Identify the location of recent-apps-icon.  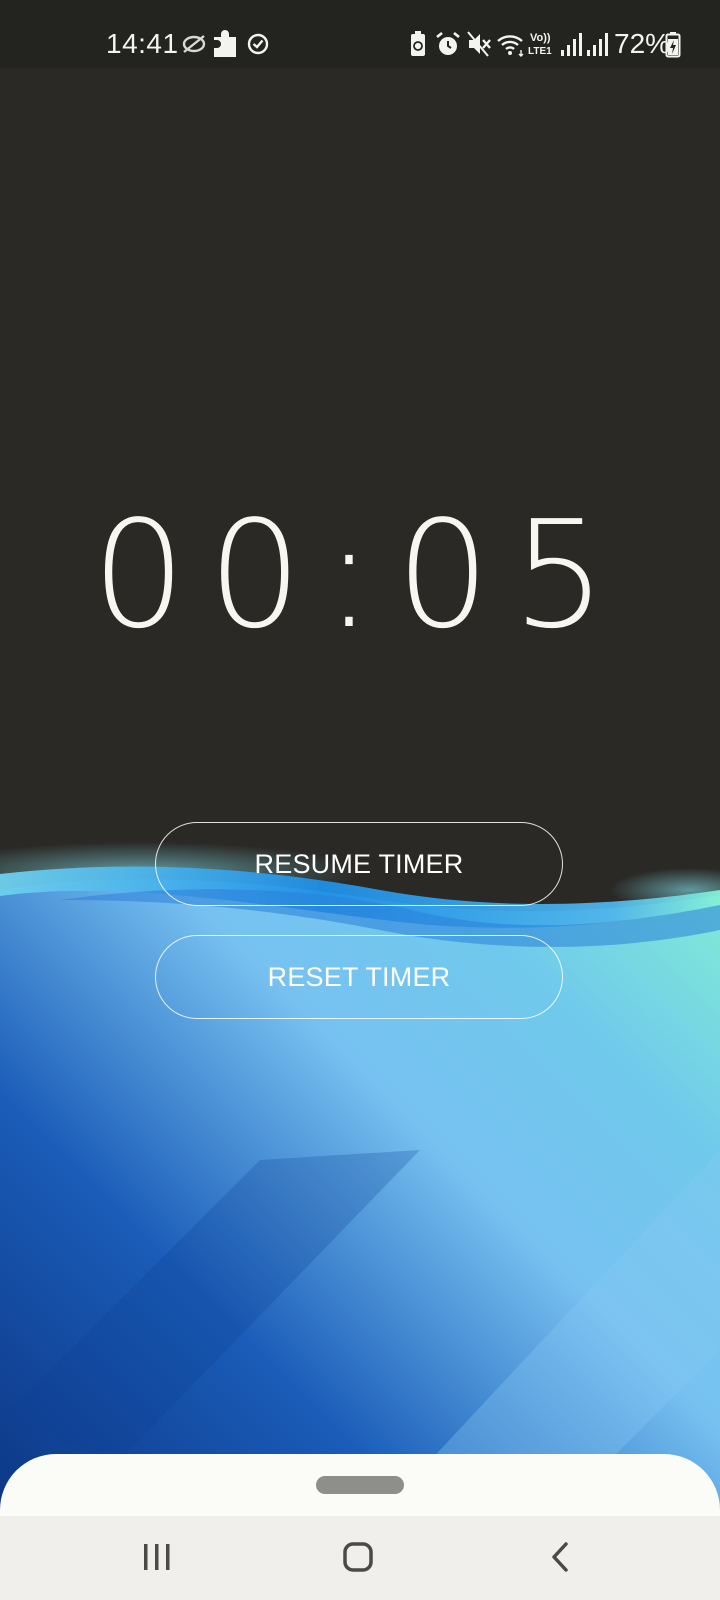
(157, 1557).